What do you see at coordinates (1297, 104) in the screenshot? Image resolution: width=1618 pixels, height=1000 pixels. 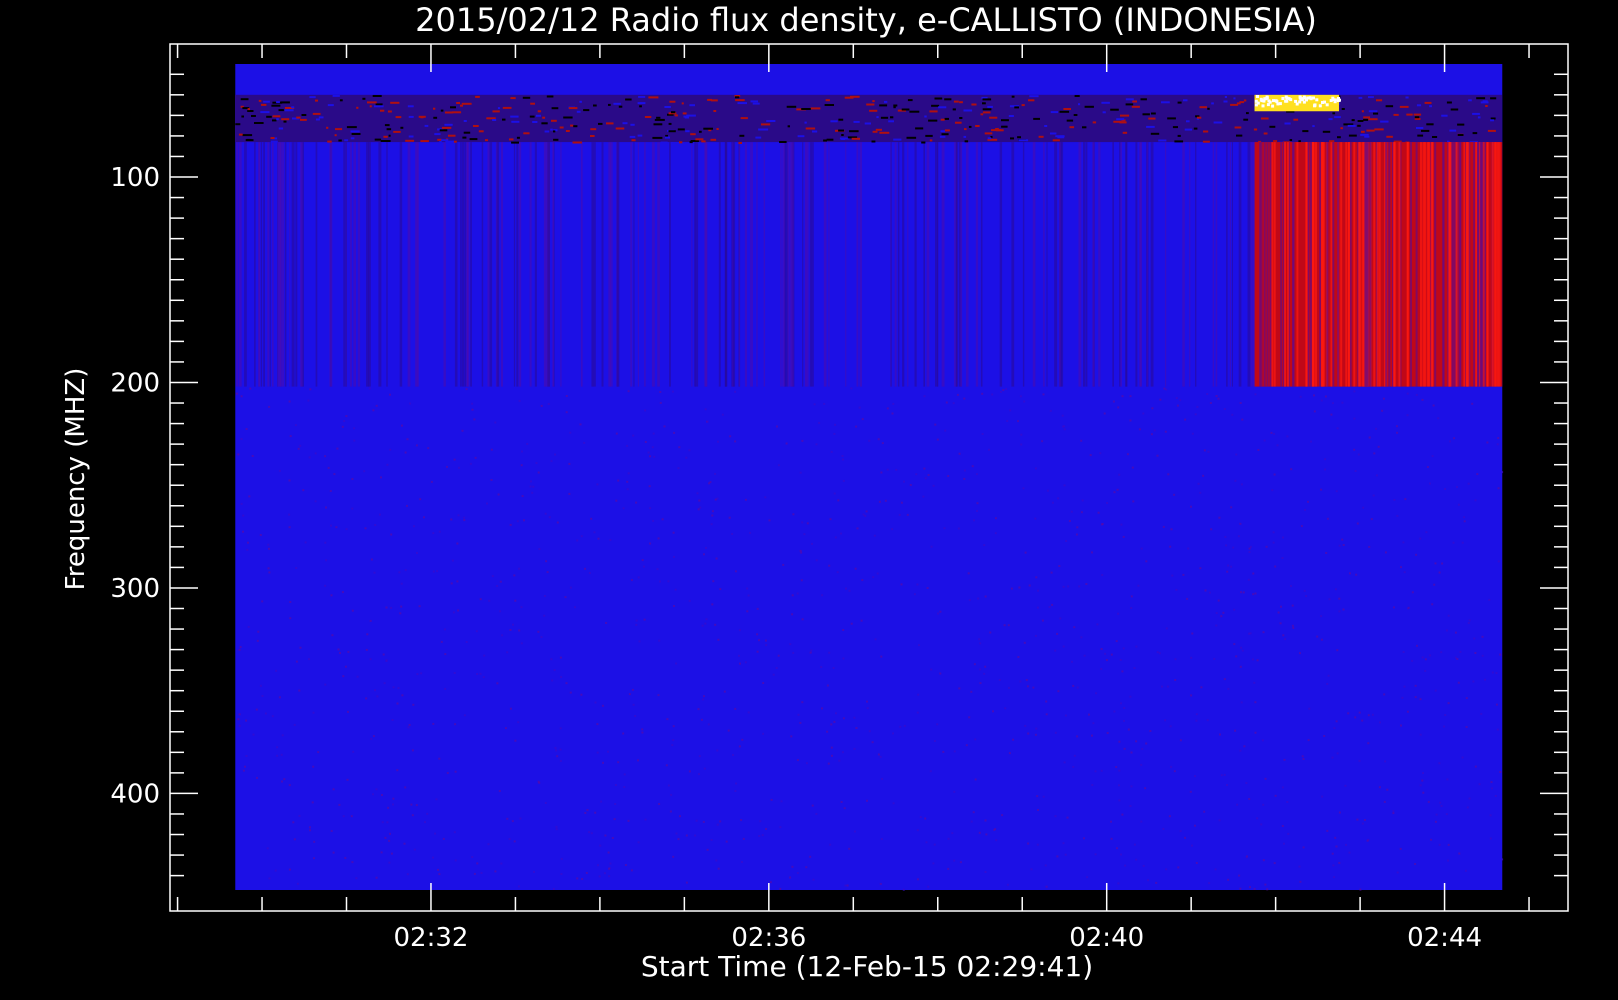 I see `burst-core-speck` at bounding box center [1297, 104].